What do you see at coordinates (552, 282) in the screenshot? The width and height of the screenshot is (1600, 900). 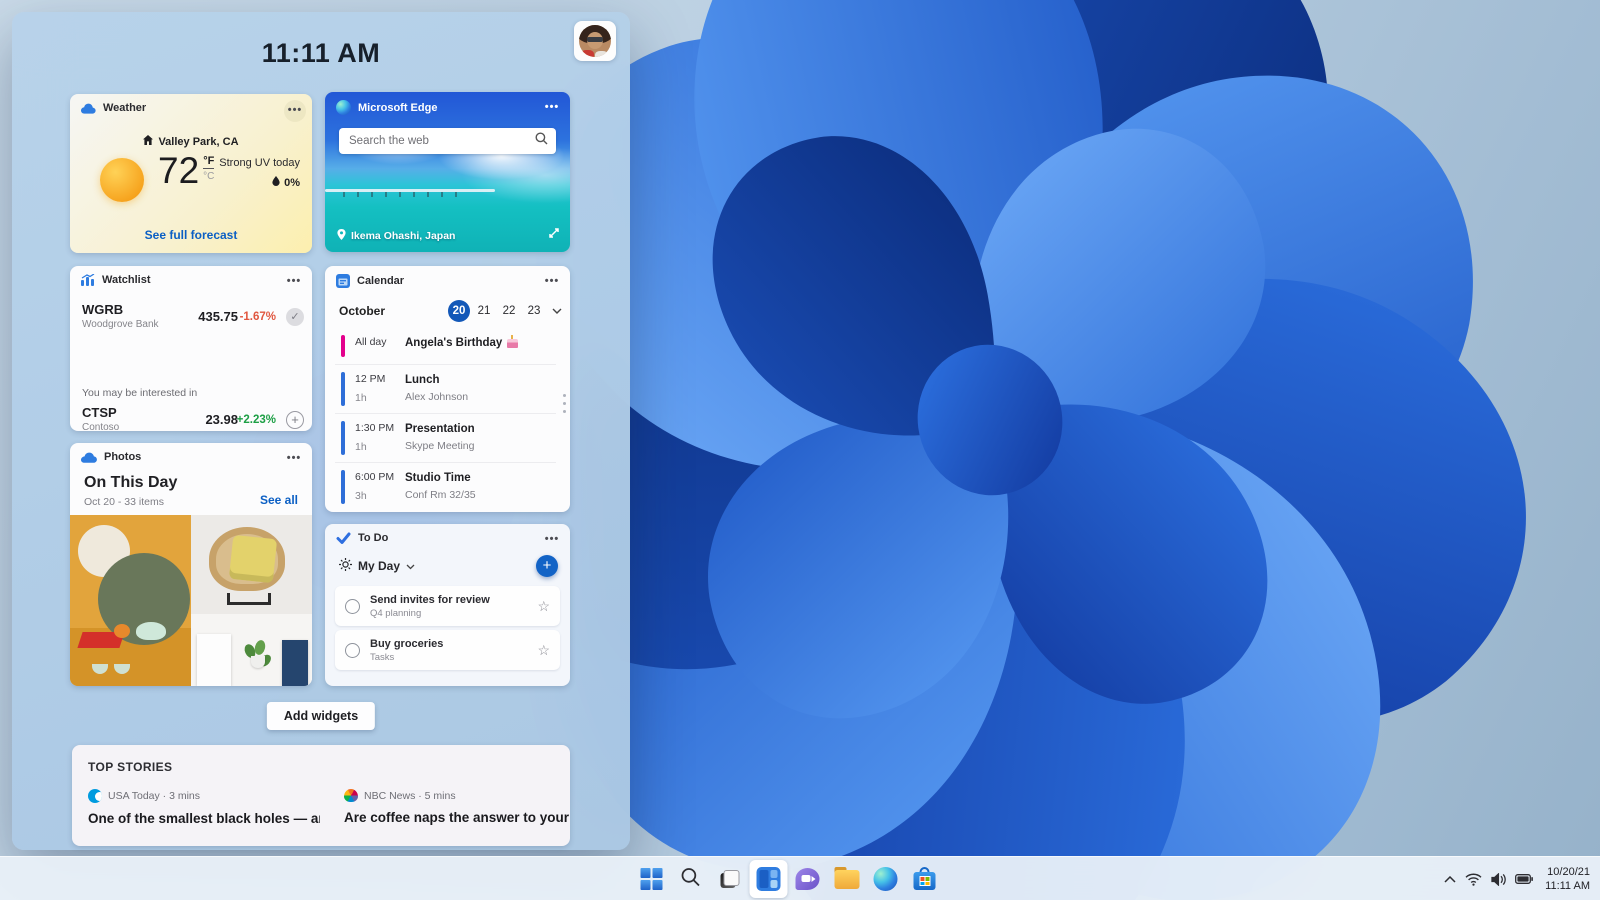 I see `calendar-menu-button: •••` at bounding box center [552, 282].